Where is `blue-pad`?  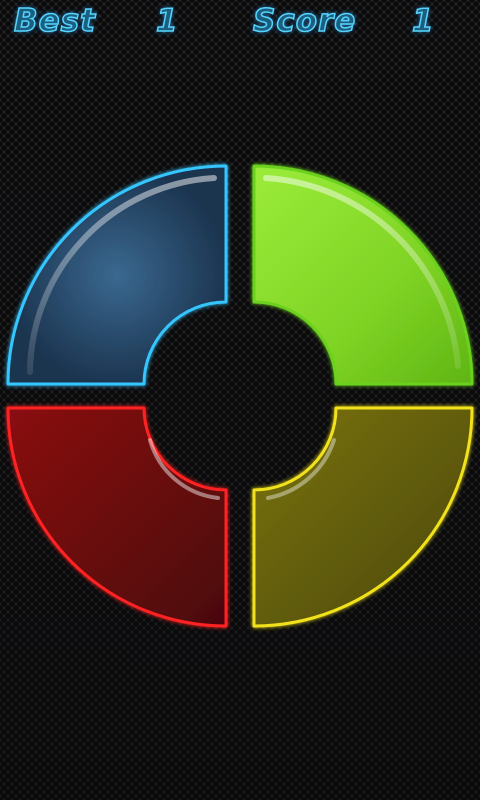
blue-pad is located at coordinates (117, 275).